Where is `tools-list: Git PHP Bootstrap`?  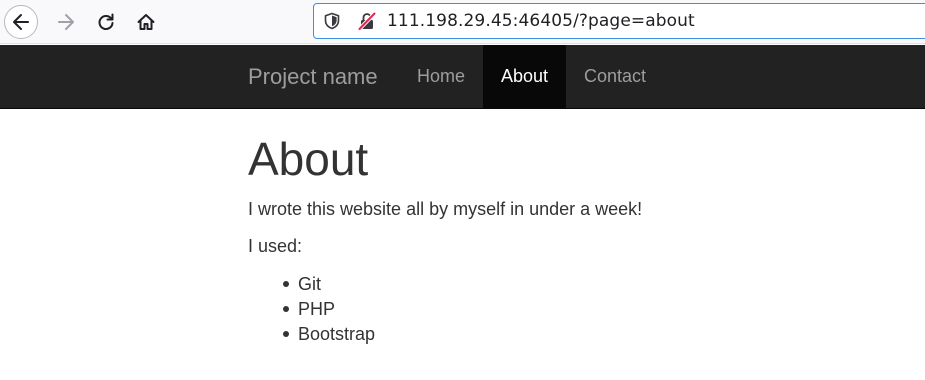 tools-list: Git PHP Bootstrap is located at coordinates (311, 309).